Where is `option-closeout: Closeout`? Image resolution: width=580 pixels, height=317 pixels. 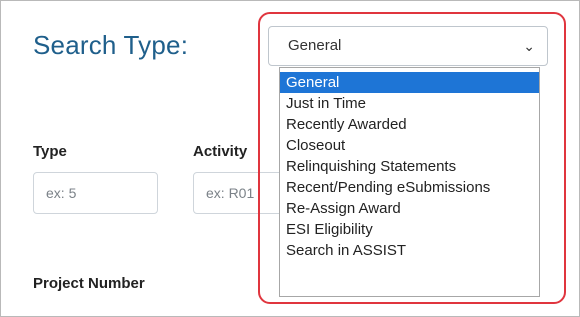 option-closeout: Closeout is located at coordinates (409, 145).